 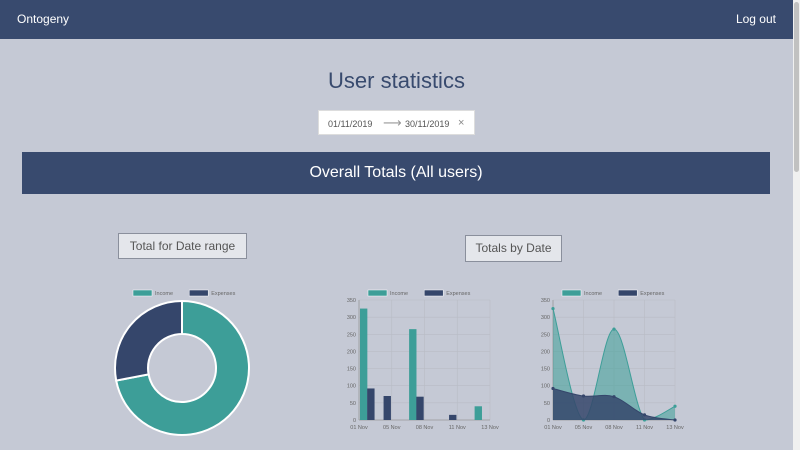 I want to click on bar-x-tick-label: 08 Nov, so click(x=425, y=428).